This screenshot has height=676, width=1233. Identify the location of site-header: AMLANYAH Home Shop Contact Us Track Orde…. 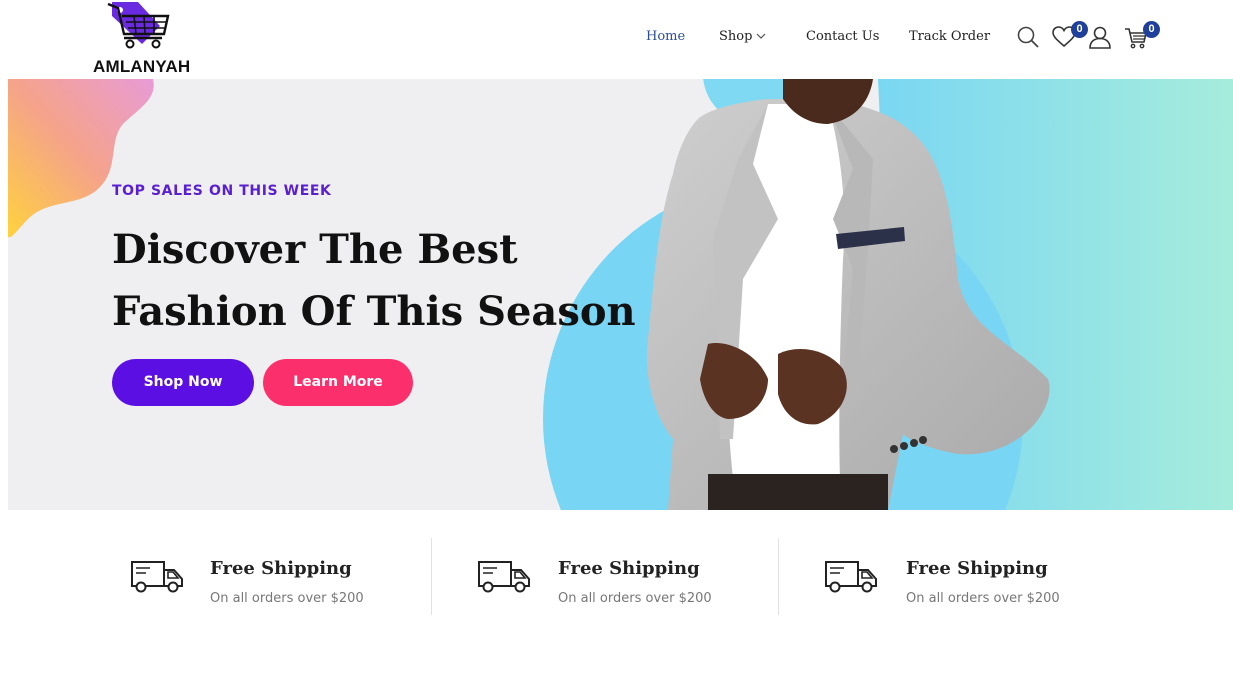
(616, 39).